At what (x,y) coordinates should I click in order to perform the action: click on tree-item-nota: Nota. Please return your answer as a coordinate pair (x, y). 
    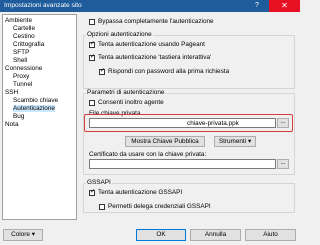
    Looking at the image, I should click on (12, 124).